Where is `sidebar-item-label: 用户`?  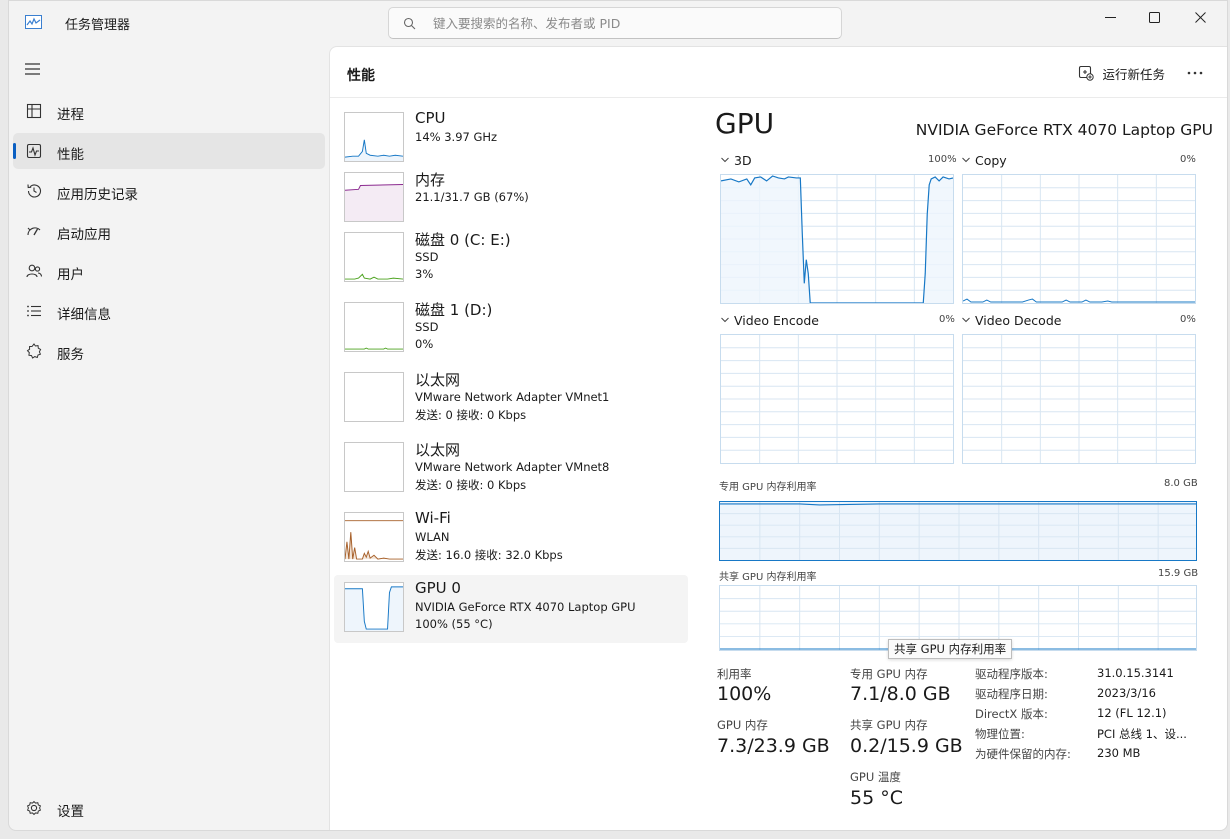
sidebar-item-label: 用户 is located at coordinates (70, 275).